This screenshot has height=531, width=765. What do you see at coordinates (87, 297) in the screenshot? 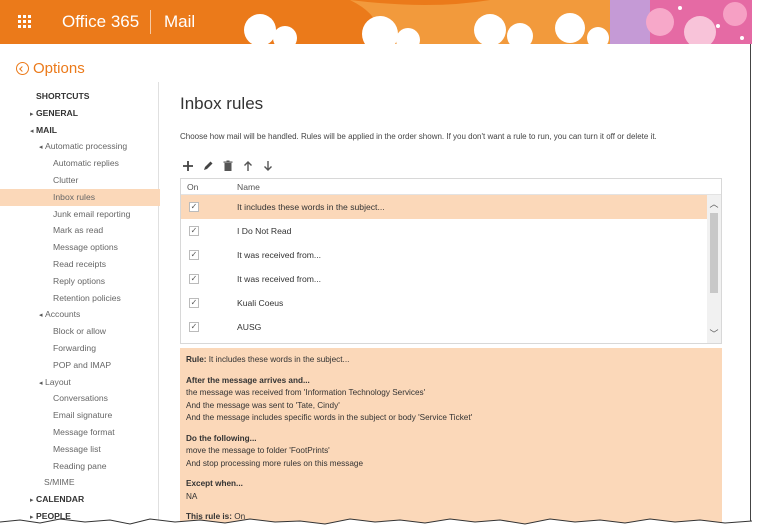
I see `nav-item-label: Retention policies` at bounding box center [87, 297].